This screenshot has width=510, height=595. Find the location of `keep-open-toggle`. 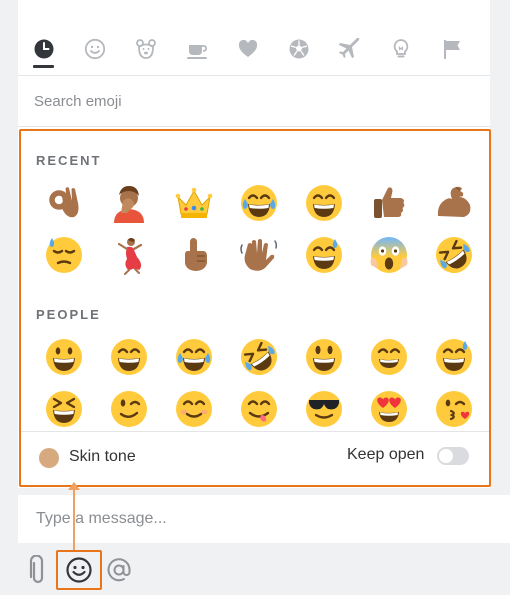

keep-open-toggle is located at coordinates (453, 456).